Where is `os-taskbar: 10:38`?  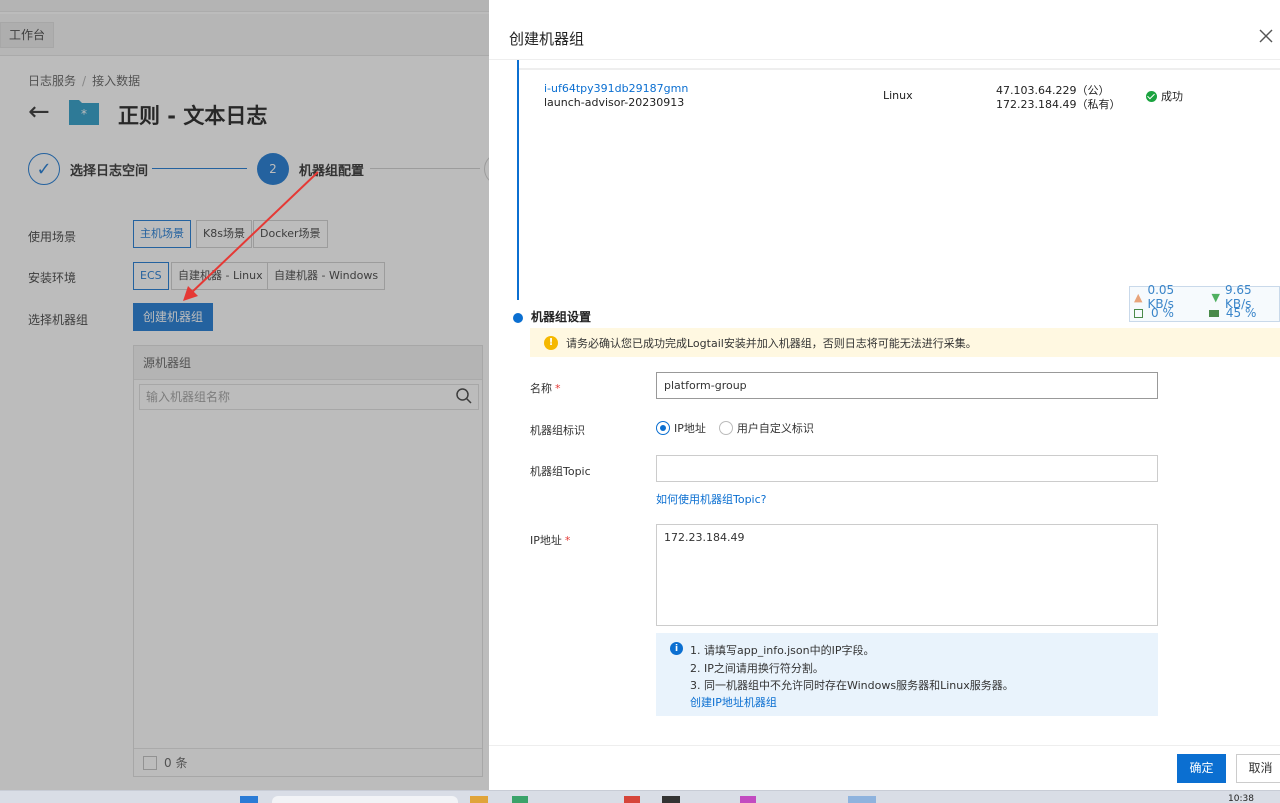 os-taskbar: 10:38 is located at coordinates (640, 796).